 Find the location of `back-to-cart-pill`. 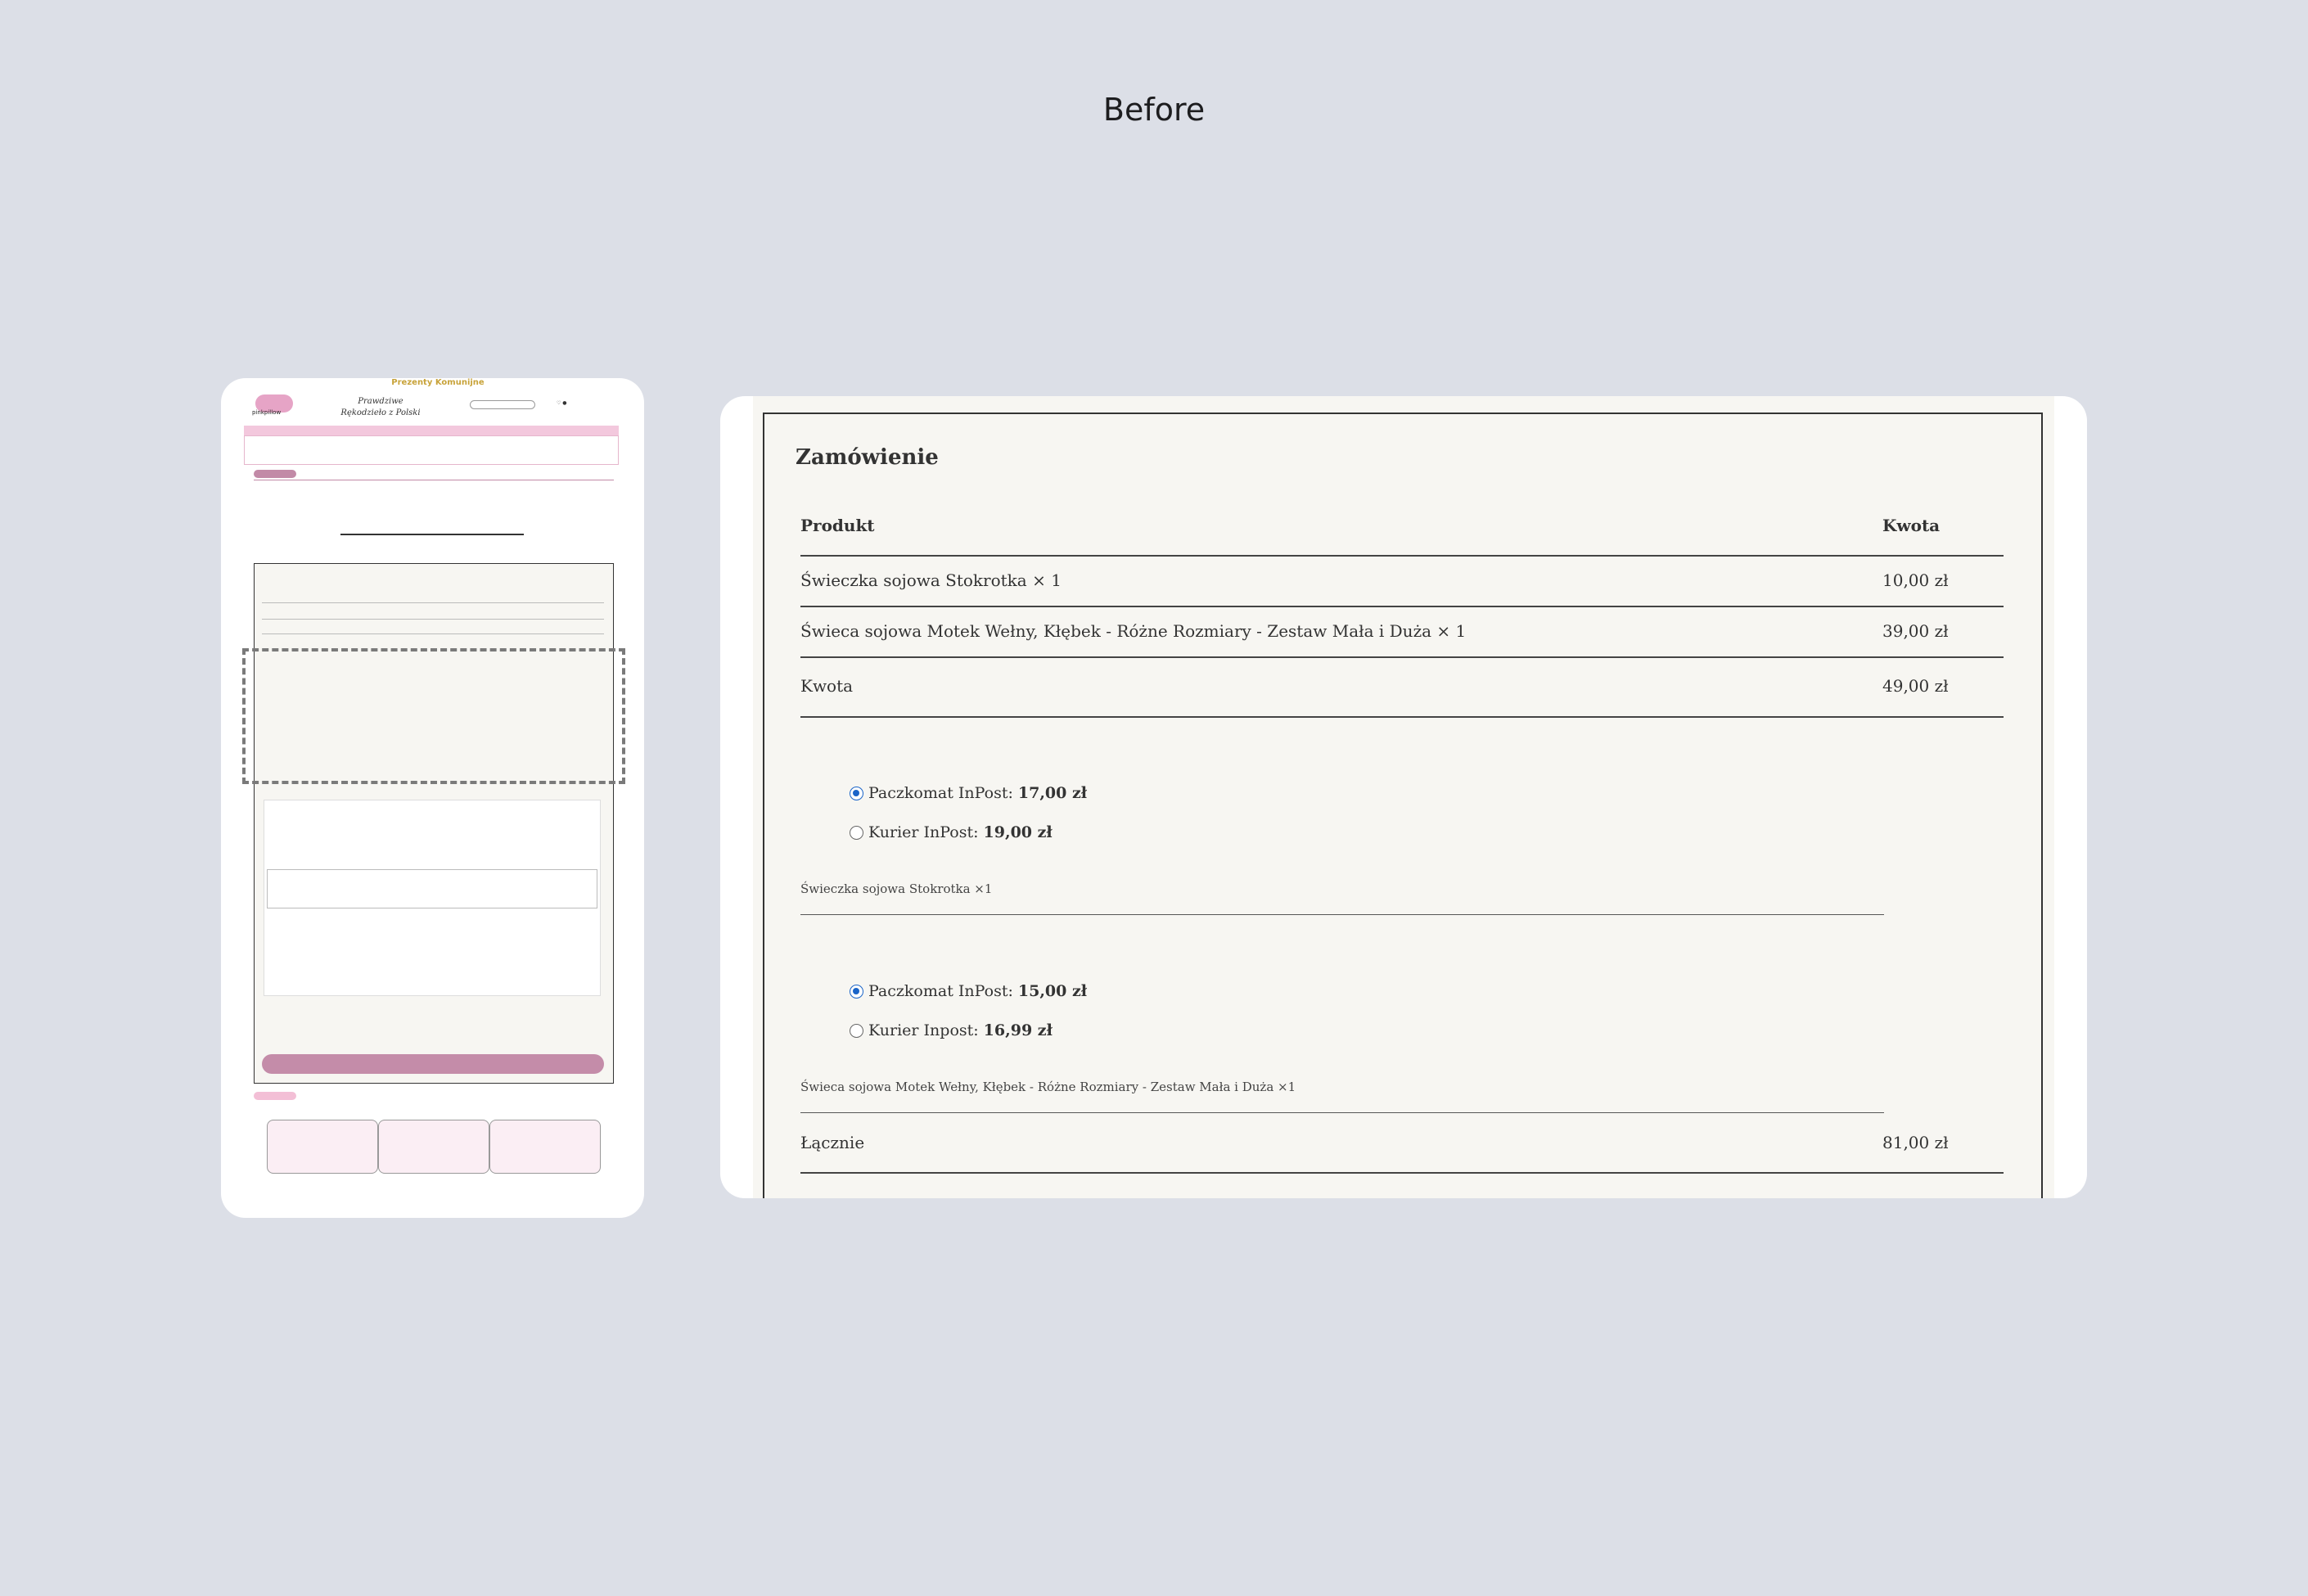

back-to-cart-pill is located at coordinates (275, 1096).